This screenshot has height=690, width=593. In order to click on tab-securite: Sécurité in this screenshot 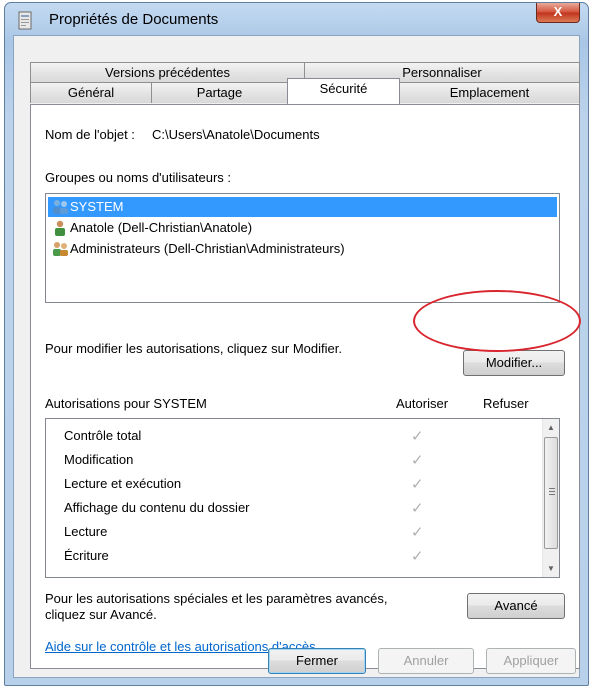, I will do `click(343, 91)`.